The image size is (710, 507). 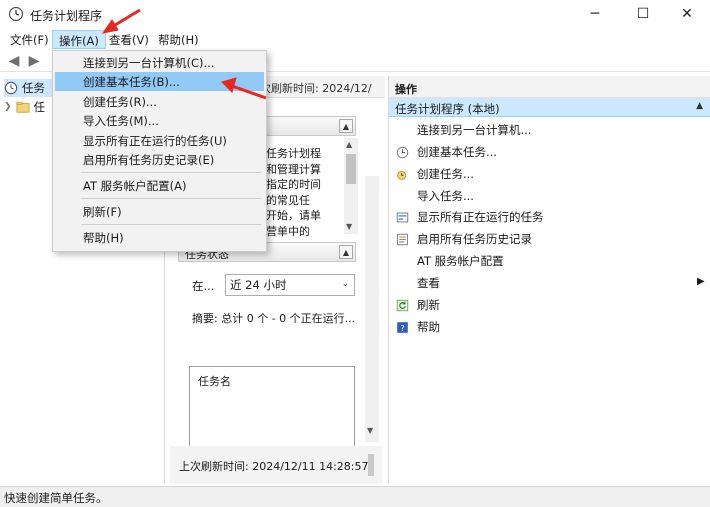 What do you see at coordinates (184, 54) in the screenshot?
I see `annotation-arrows` at bounding box center [184, 54].